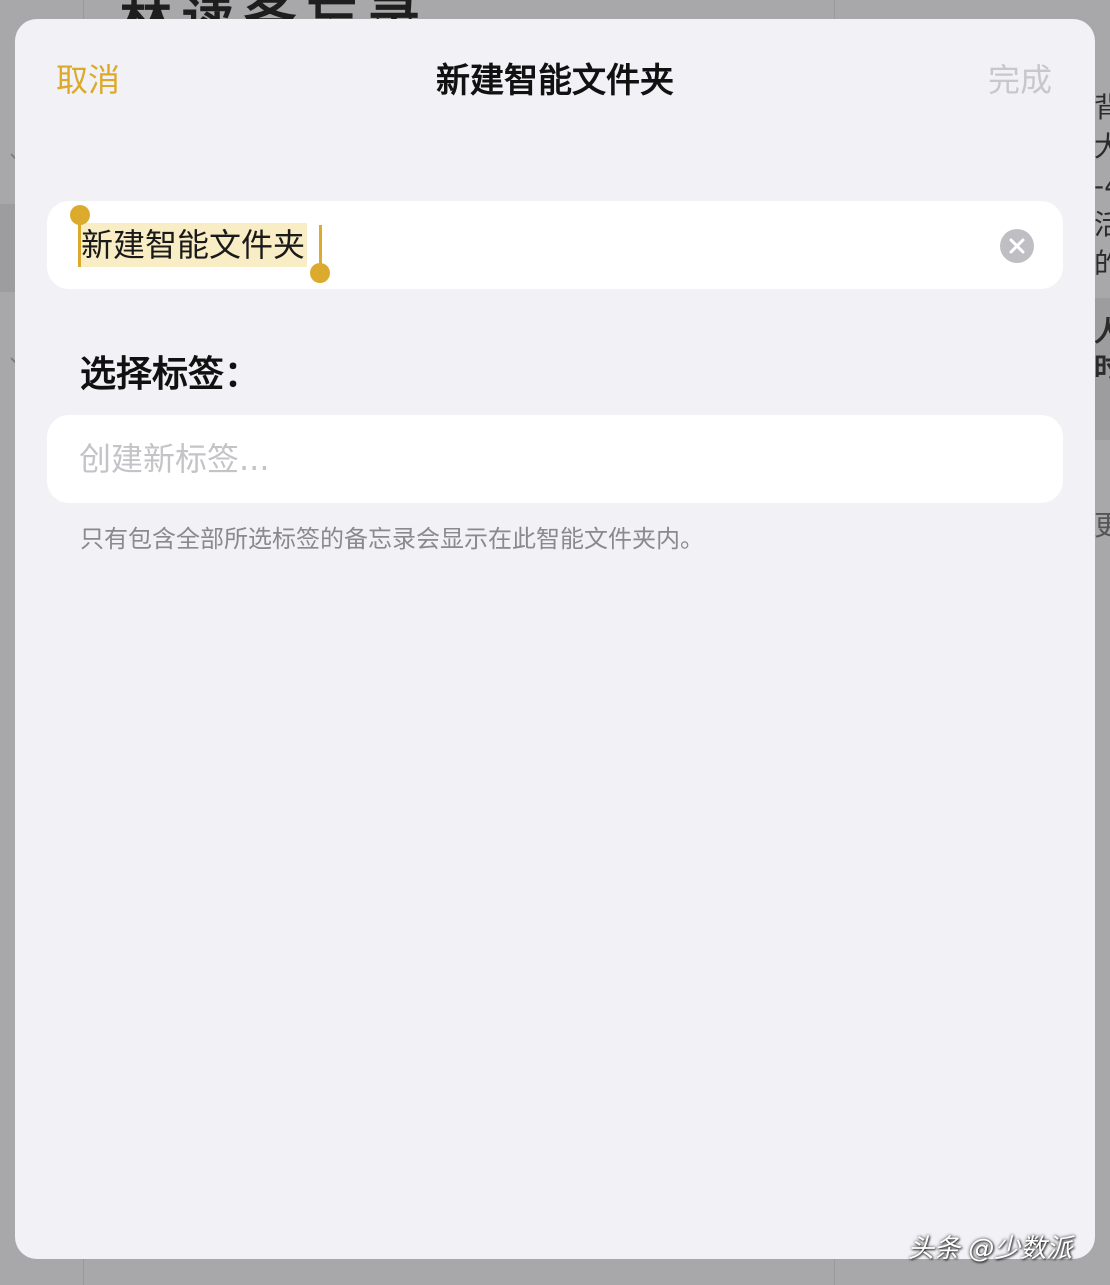 The image size is (1110, 1285). Describe the element at coordinates (1102, 224) in the screenshot. I see `preview-char: 活` at that location.